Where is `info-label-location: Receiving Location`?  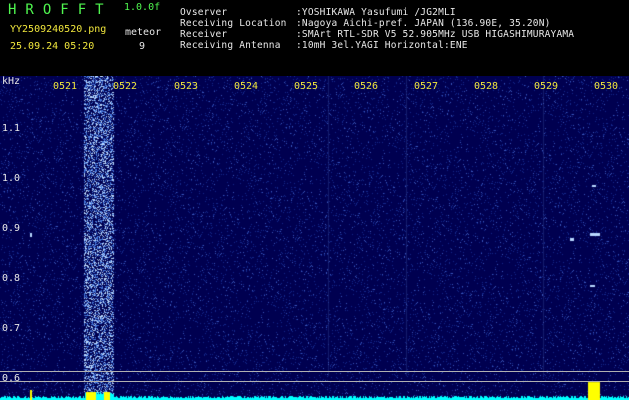 info-label-location: Receiving Location is located at coordinates (233, 23).